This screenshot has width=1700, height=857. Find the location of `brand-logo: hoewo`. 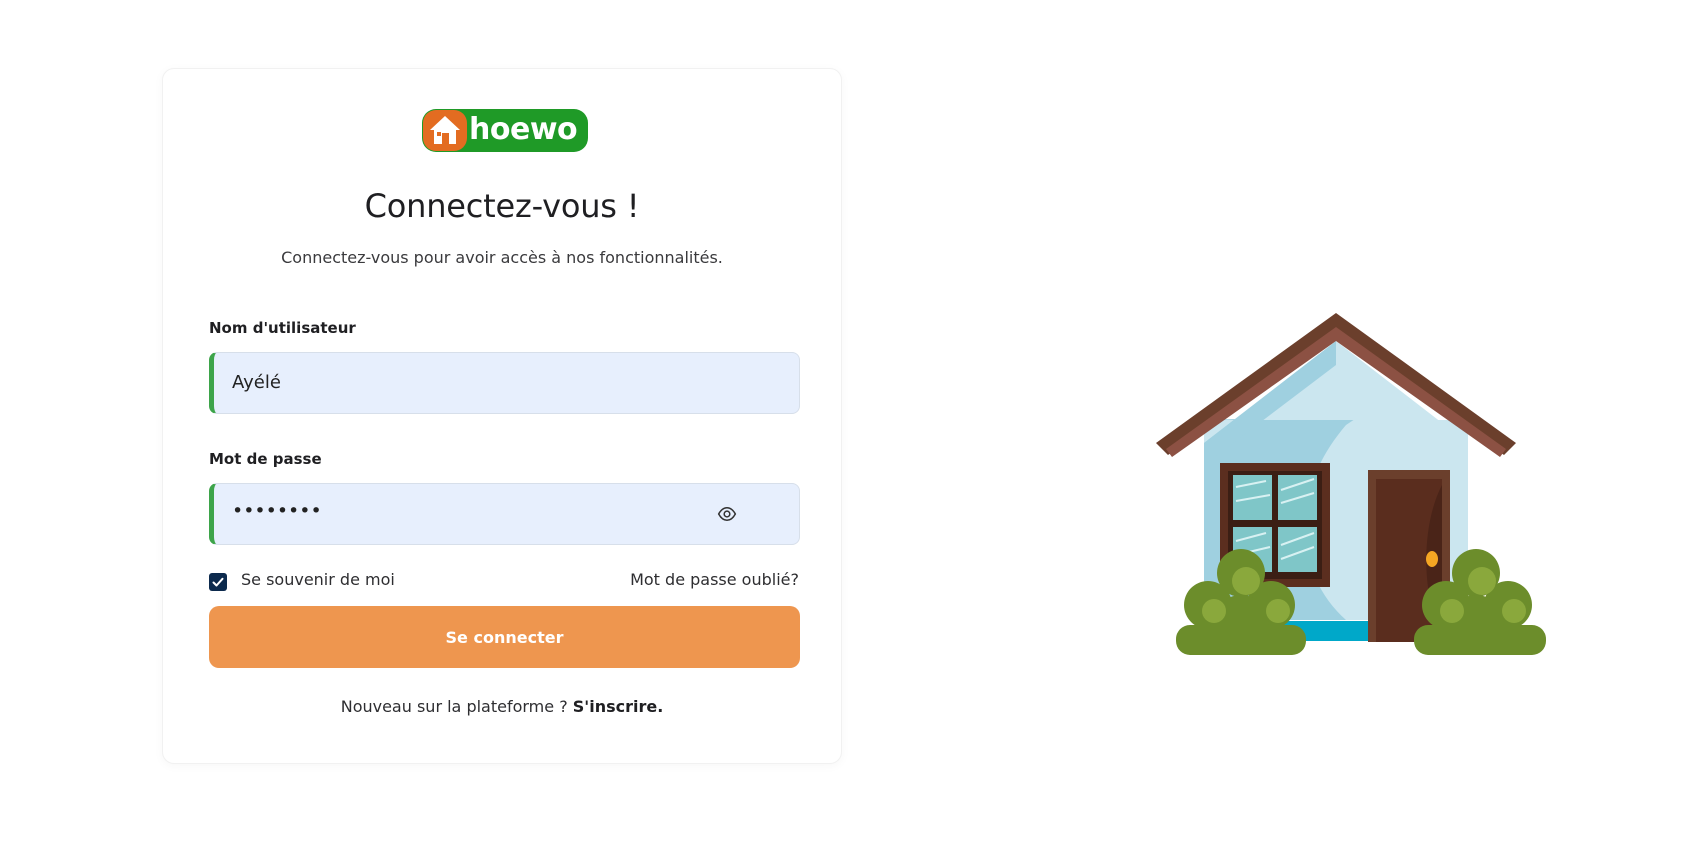

brand-logo: hoewo is located at coordinates (505, 130).